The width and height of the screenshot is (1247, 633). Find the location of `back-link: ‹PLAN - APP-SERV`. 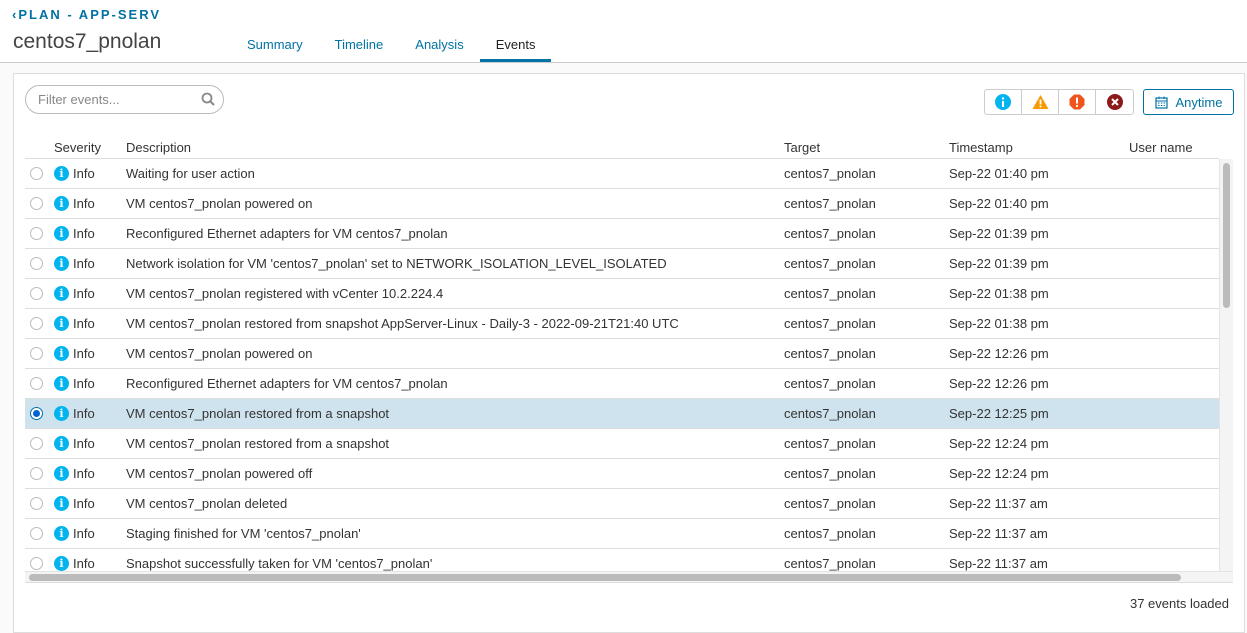

back-link: ‹PLAN - APP-SERV is located at coordinates (86, 14).